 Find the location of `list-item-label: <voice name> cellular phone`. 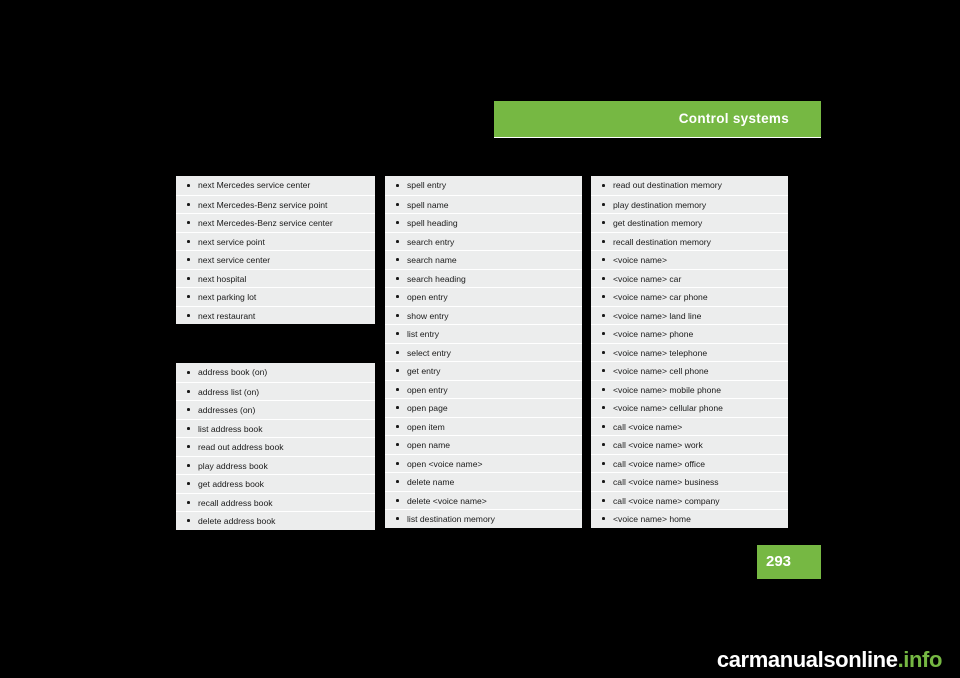

list-item-label: <voice name> cellular phone is located at coordinates (668, 408).